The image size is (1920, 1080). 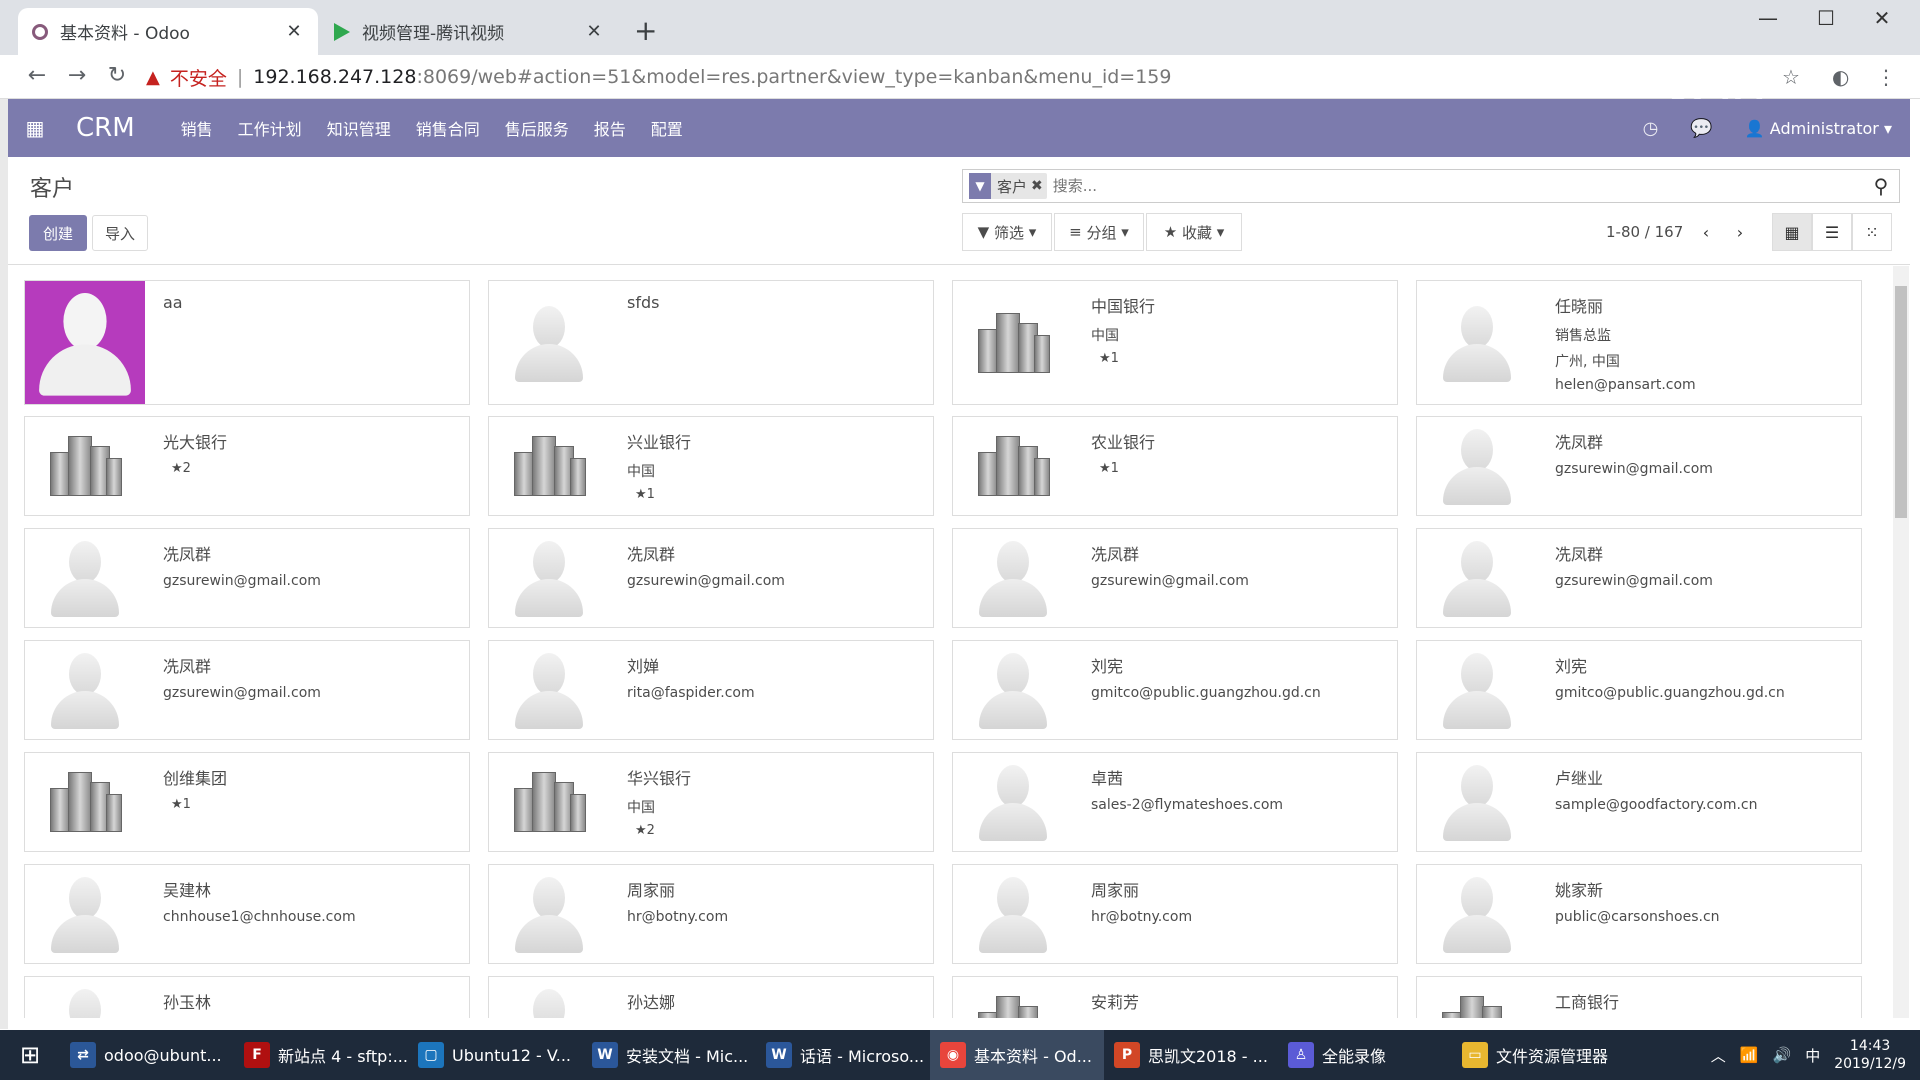 I want to click on partner-card: 卢继业 sample@goodfactory.com.cn, so click(x=1639, y=802).